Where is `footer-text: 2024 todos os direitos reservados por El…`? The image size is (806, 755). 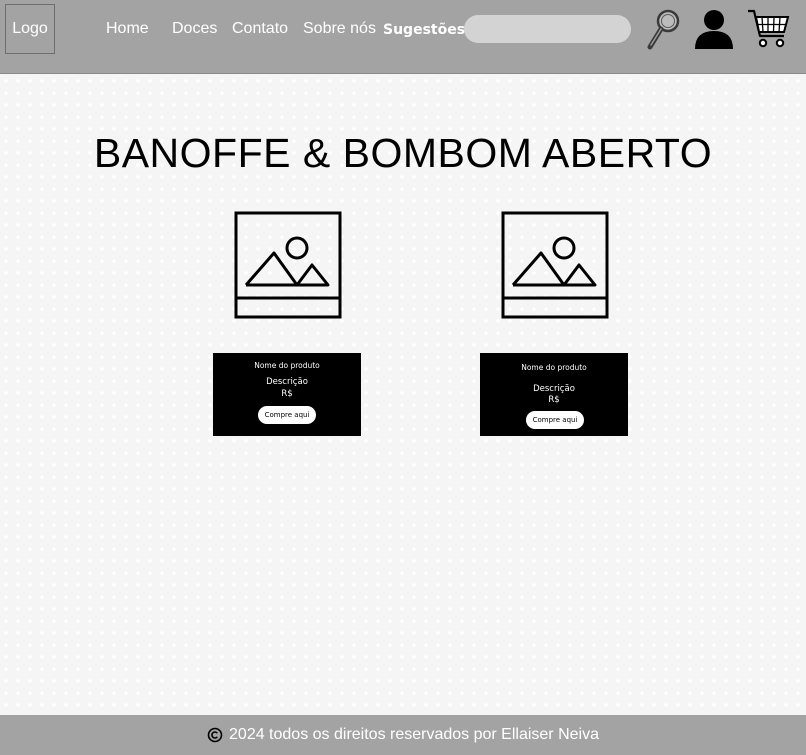
footer-text: 2024 todos os direitos reservados por El… is located at coordinates (414, 734).